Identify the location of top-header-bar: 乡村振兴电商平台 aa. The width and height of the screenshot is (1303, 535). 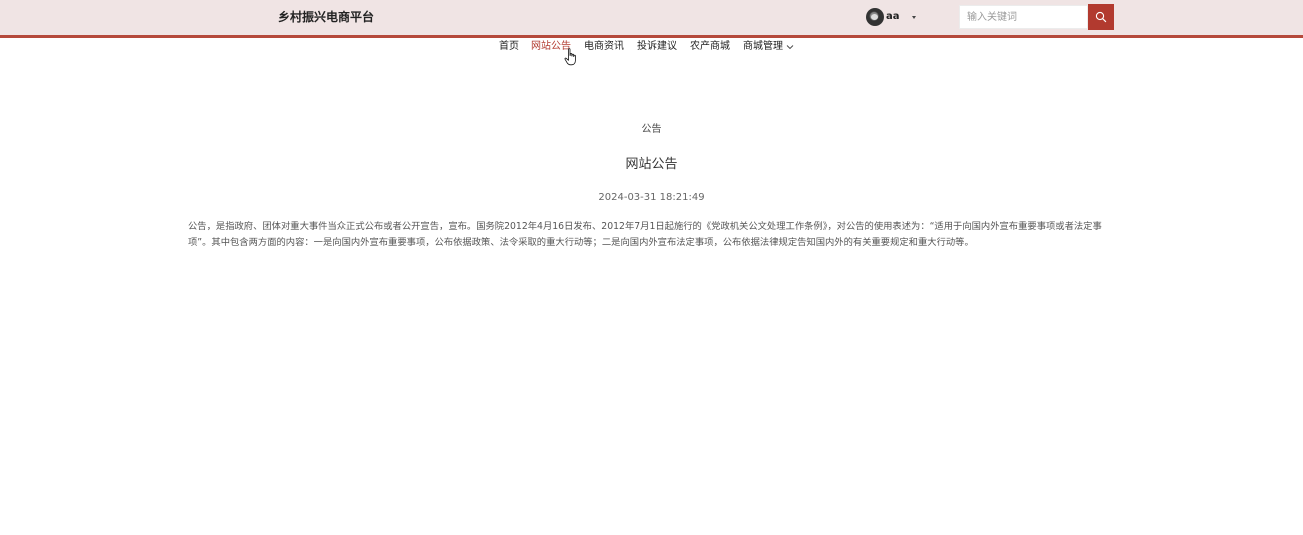
(651, 19).